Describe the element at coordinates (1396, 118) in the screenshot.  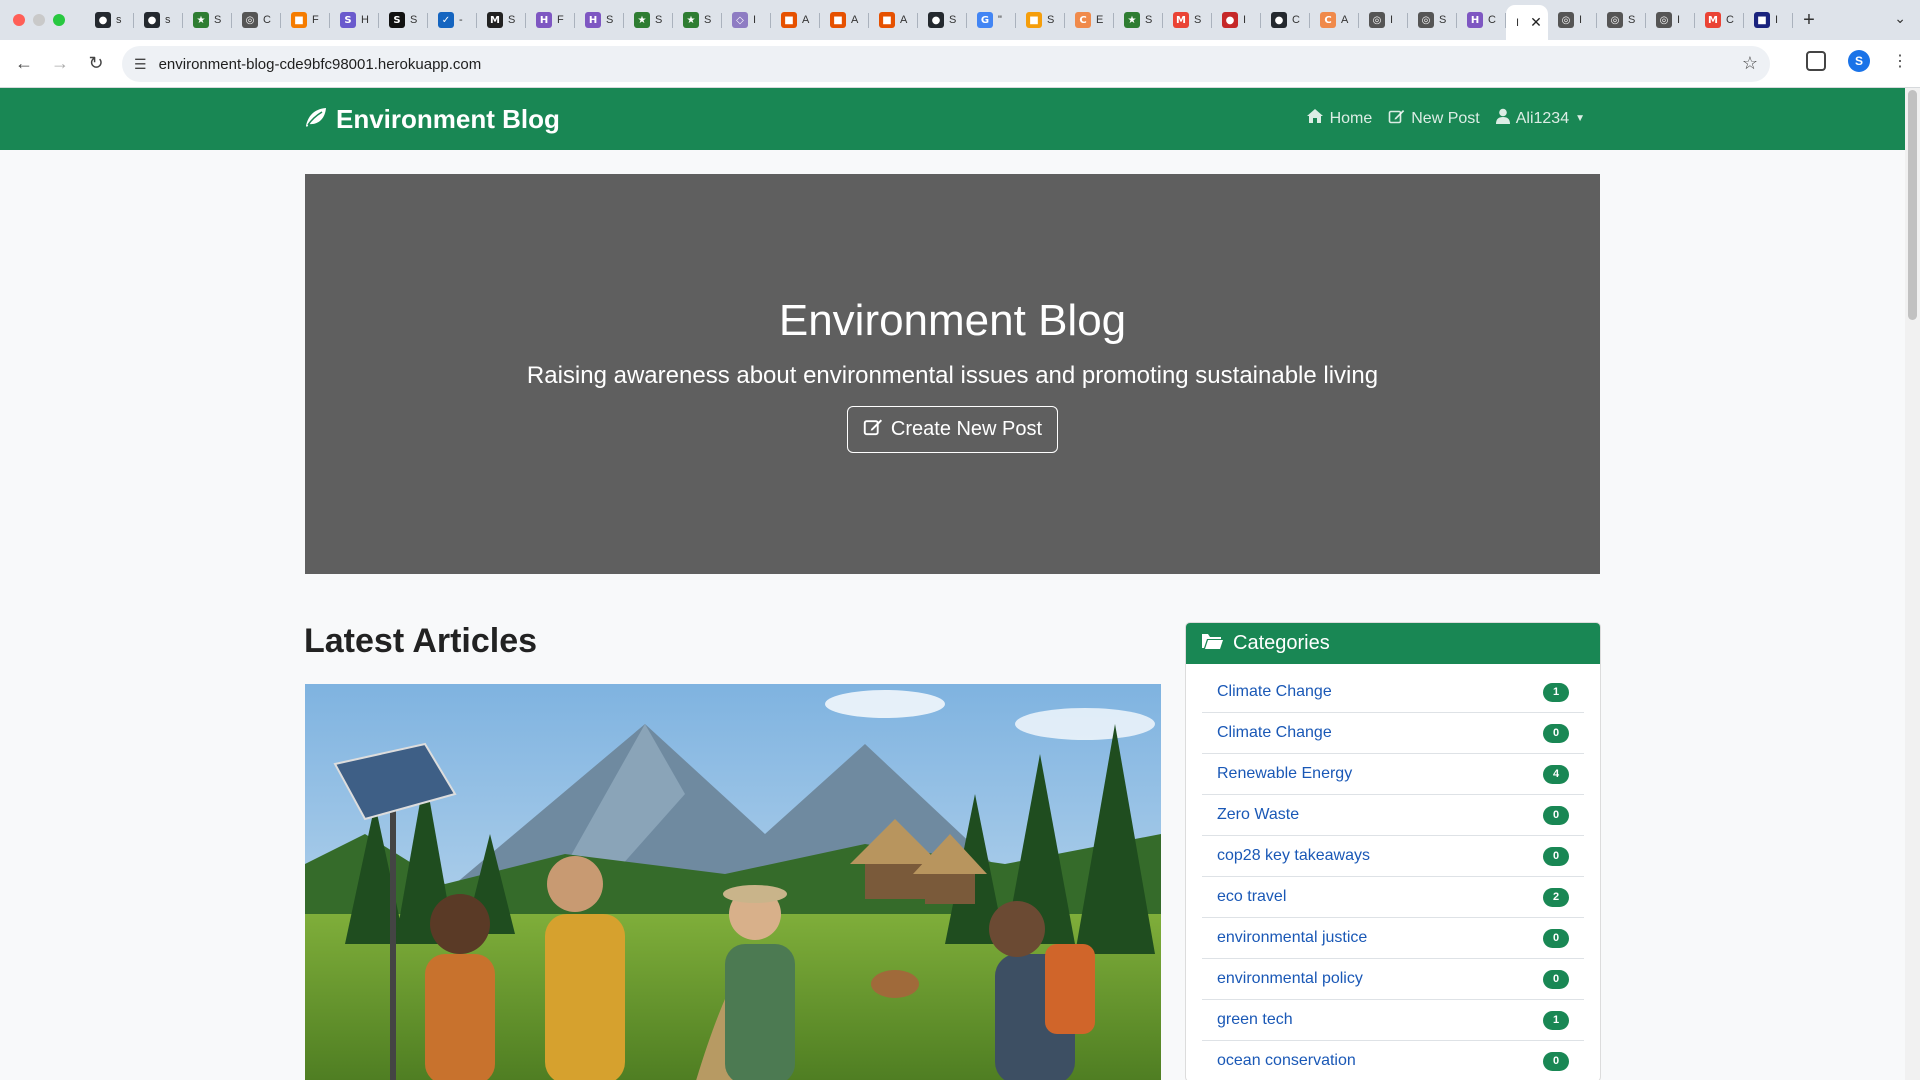
I see `edit-icon` at that location.